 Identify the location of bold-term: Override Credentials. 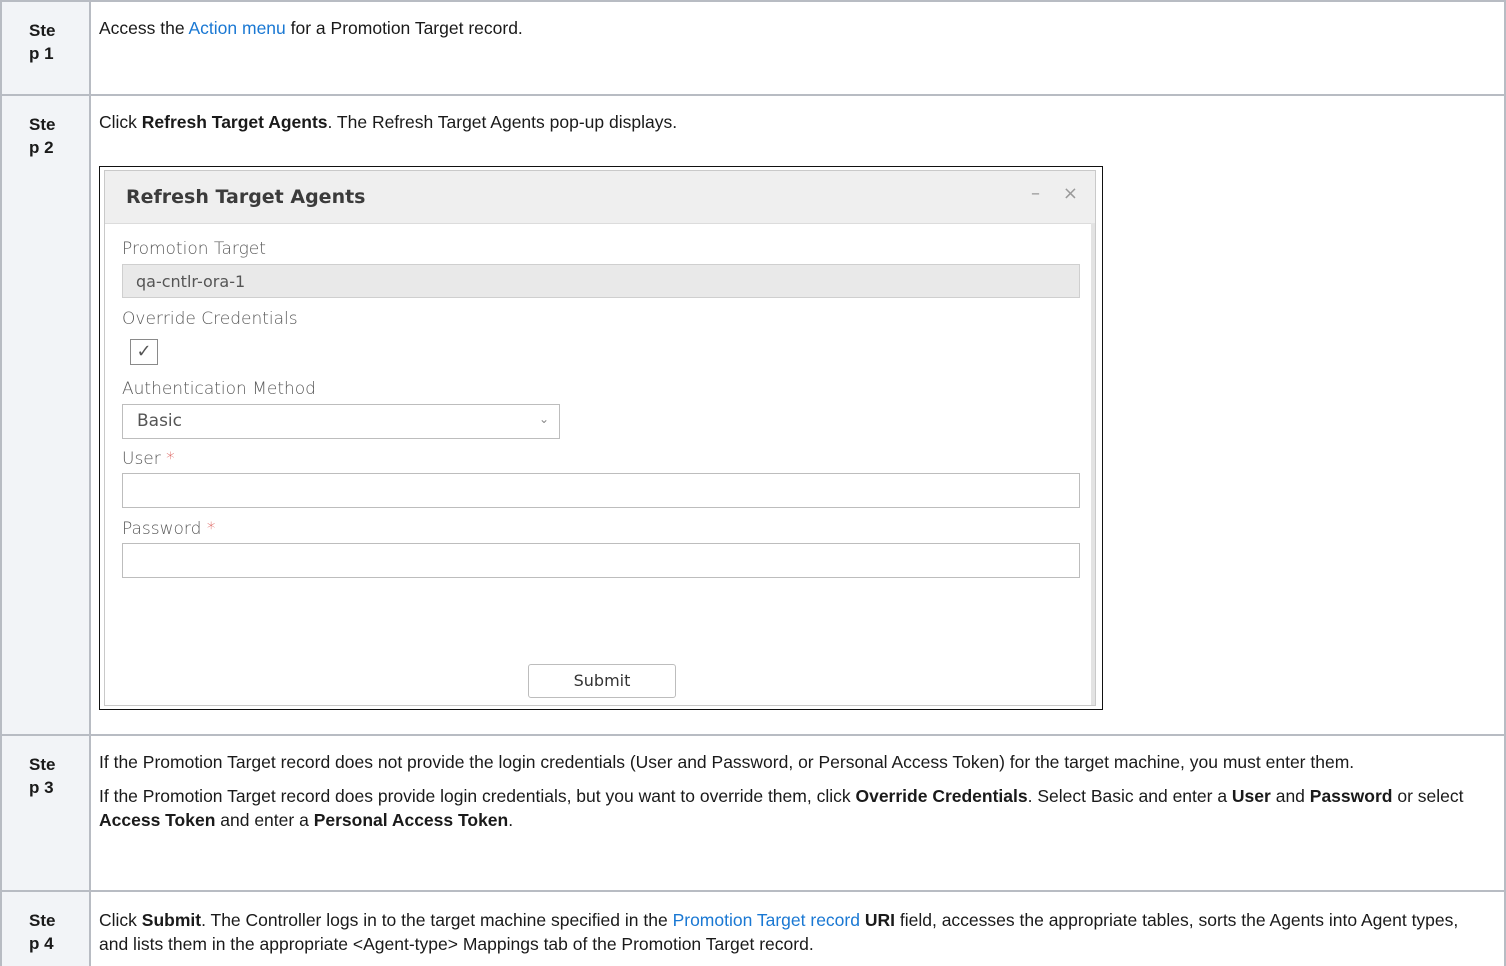
(941, 796).